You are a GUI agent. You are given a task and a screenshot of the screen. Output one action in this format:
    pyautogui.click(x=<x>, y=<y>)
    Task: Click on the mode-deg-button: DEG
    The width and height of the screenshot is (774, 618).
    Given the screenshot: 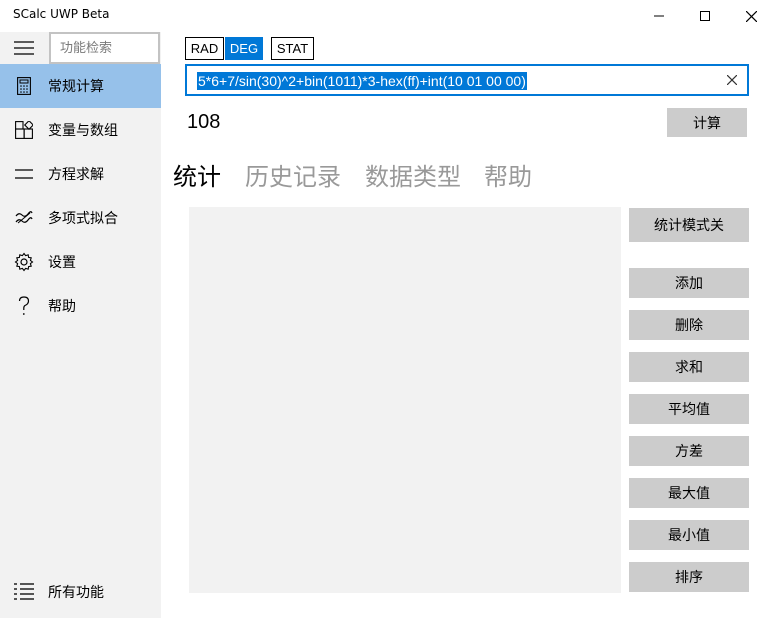 What is the action you would take?
    pyautogui.click(x=244, y=48)
    